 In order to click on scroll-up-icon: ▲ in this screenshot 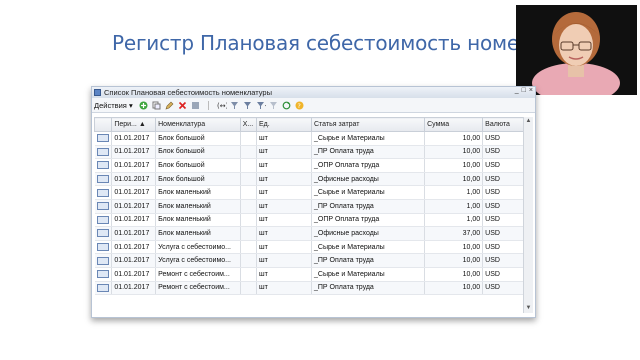, I will do `click(528, 121)`.